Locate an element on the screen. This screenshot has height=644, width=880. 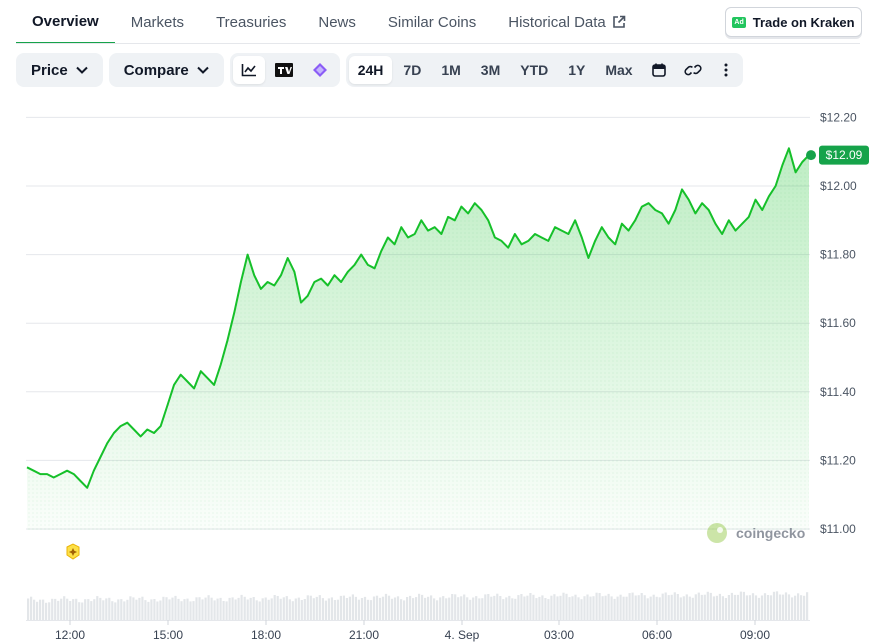
tab-treasuries: Treasuries is located at coordinates (251, 22).